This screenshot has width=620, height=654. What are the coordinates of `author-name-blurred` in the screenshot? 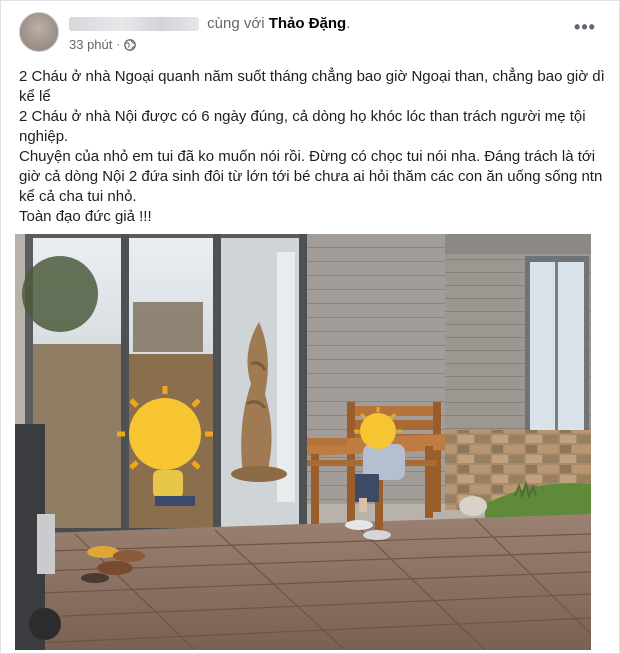 It's located at (134, 24).